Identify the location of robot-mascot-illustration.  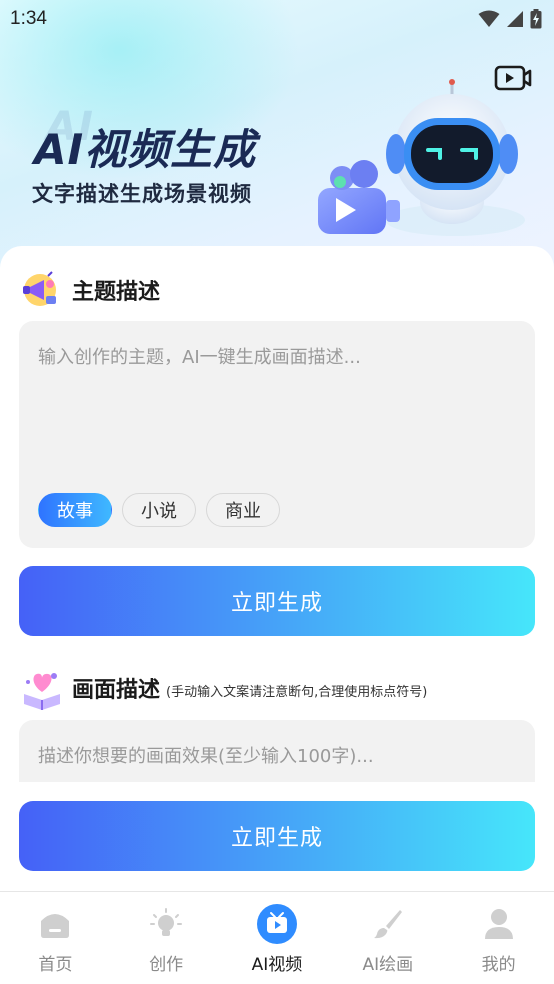
(421, 157).